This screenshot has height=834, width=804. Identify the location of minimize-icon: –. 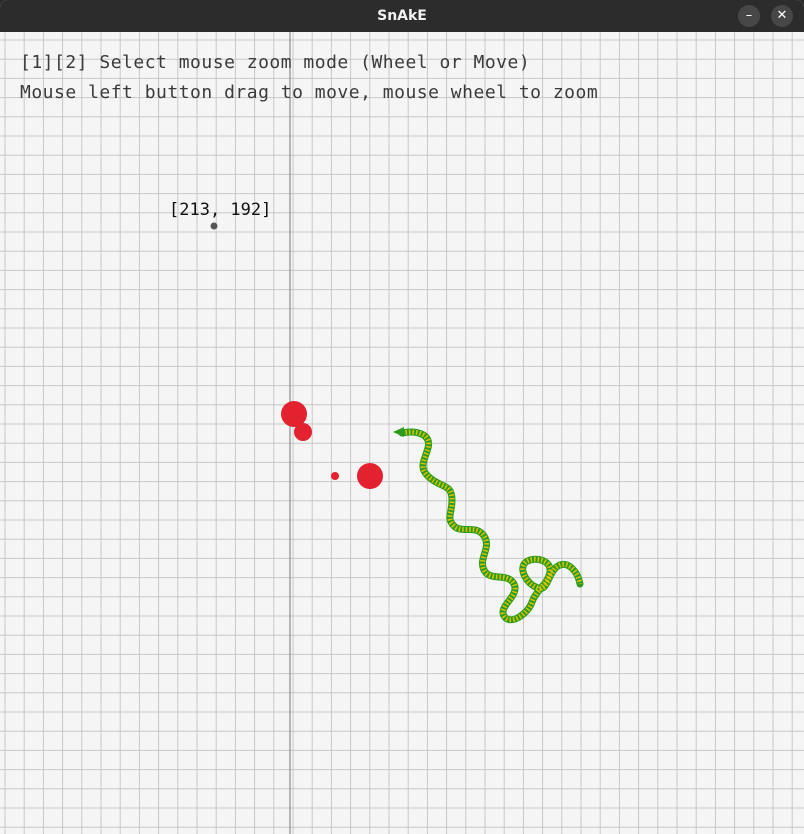
(749, 15).